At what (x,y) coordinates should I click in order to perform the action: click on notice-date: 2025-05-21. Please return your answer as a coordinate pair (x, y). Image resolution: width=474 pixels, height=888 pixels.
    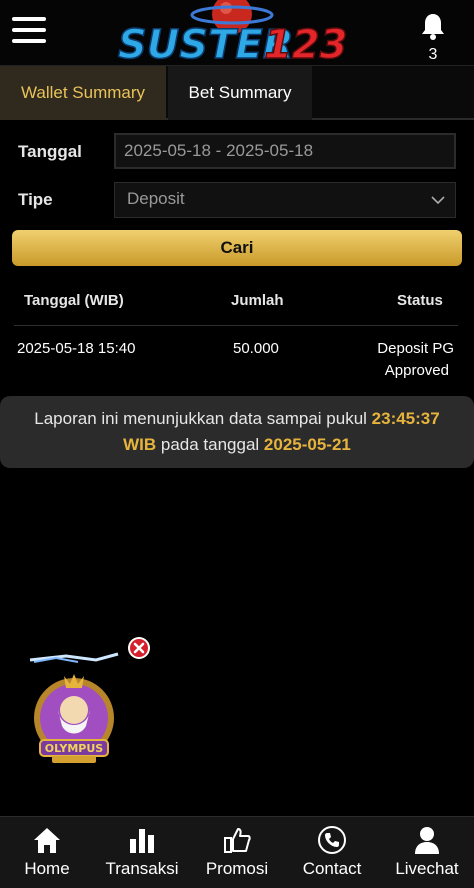
    Looking at the image, I should click on (307, 444).